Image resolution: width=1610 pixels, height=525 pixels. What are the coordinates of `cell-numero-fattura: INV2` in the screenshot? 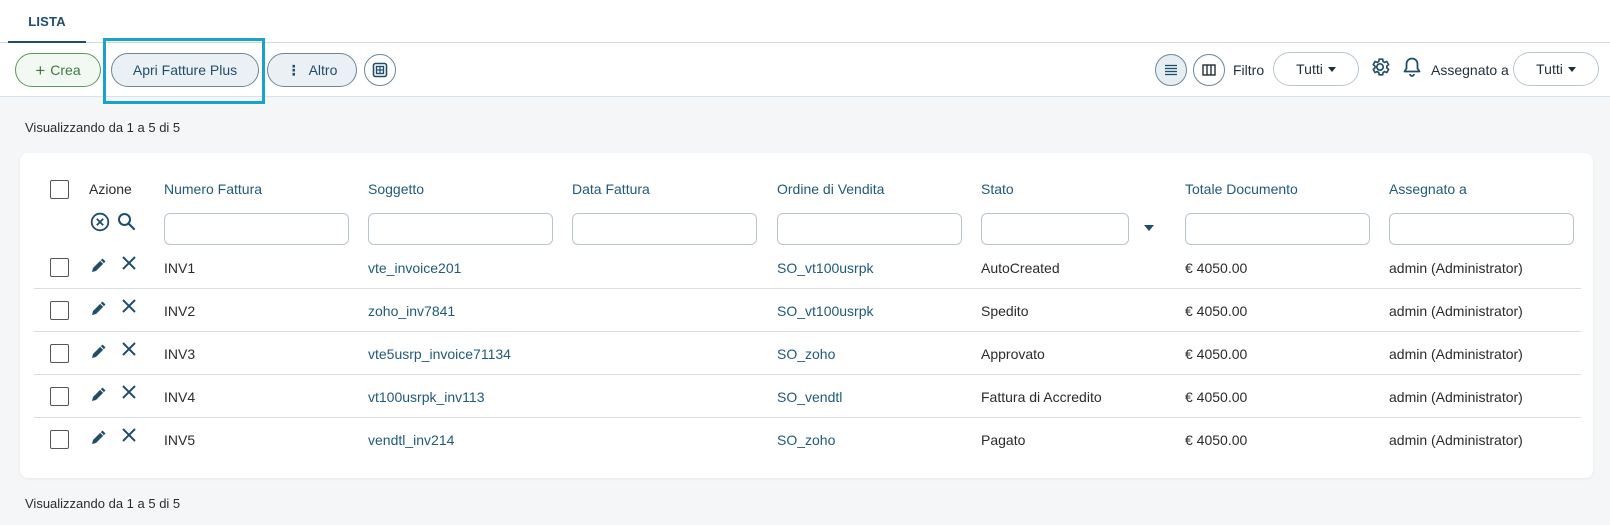 It's located at (179, 311).